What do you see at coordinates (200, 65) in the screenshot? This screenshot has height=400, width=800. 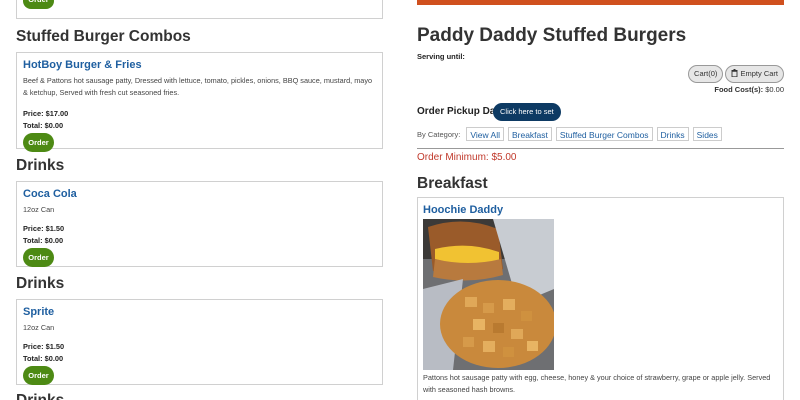 I see `item-name: HotBoy Burger & Fries` at bounding box center [200, 65].